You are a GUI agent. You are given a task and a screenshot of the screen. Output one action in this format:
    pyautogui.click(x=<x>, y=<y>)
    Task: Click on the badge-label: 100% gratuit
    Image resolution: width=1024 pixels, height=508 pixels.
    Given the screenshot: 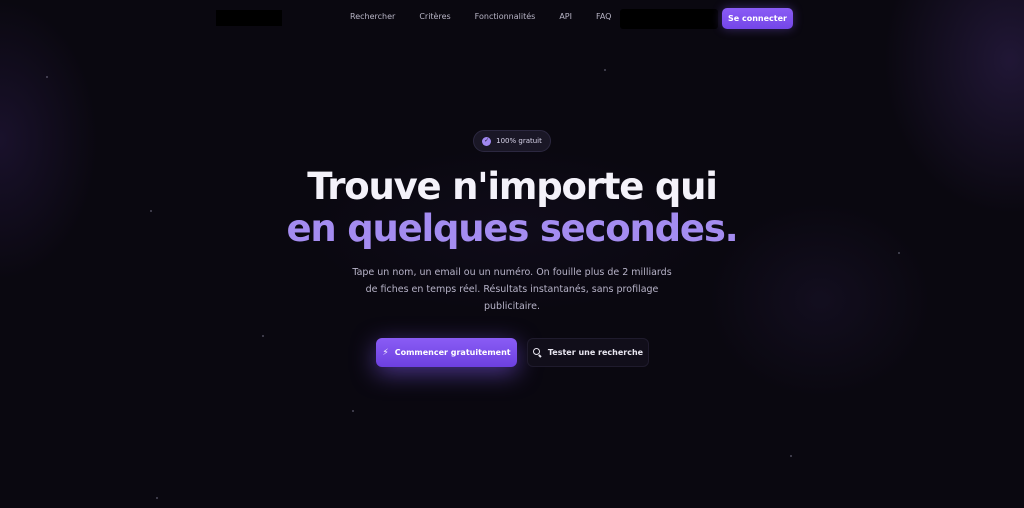 What is the action you would take?
    pyautogui.click(x=519, y=141)
    